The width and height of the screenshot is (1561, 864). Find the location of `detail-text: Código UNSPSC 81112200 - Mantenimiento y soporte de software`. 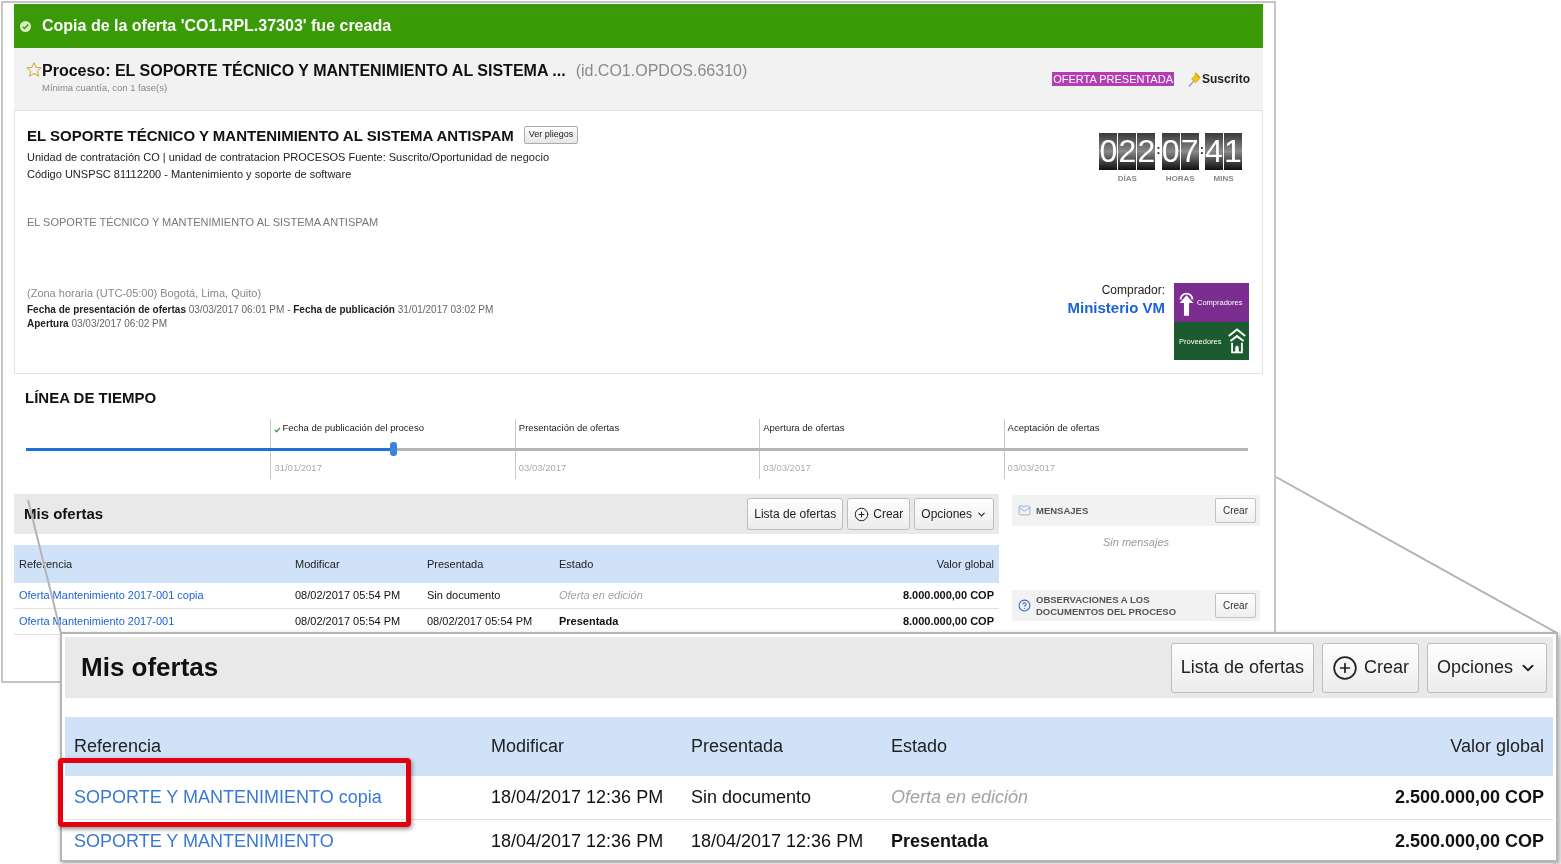

detail-text: Código UNSPSC 81112200 - Mantenimiento y soporte de software is located at coordinates (190, 174).